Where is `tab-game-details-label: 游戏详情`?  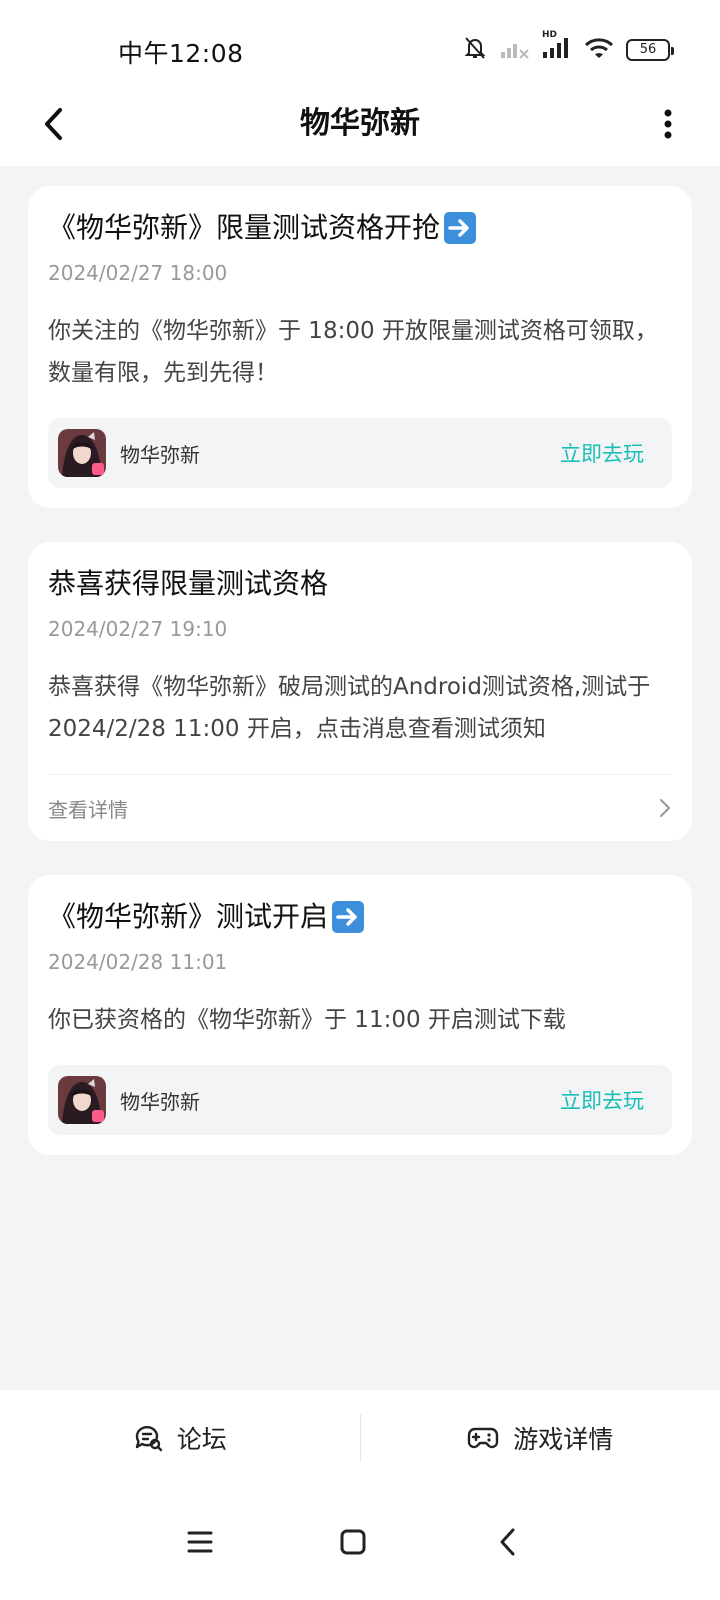
tab-game-details-label: 游戏详情 is located at coordinates (563, 1439).